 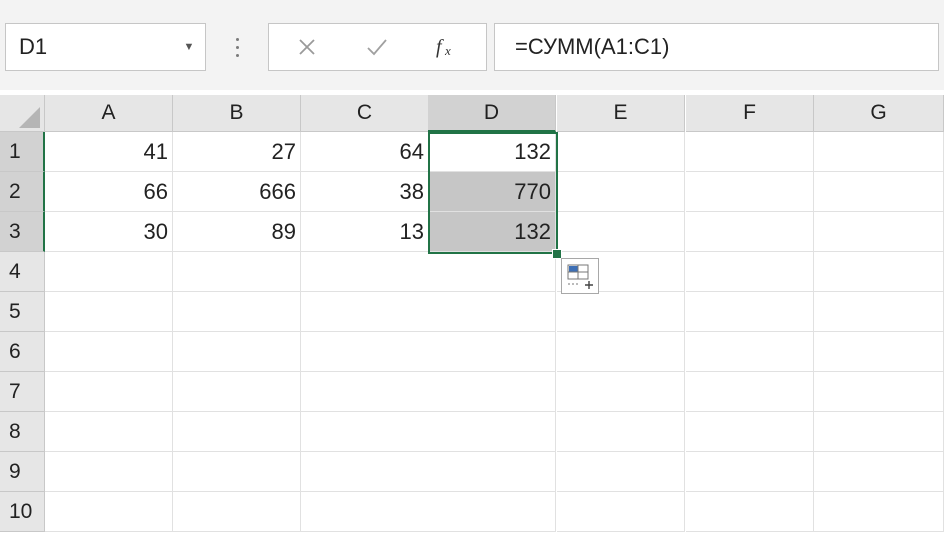 What do you see at coordinates (750, 512) in the screenshot?
I see `cell-f10` at bounding box center [750, 512].